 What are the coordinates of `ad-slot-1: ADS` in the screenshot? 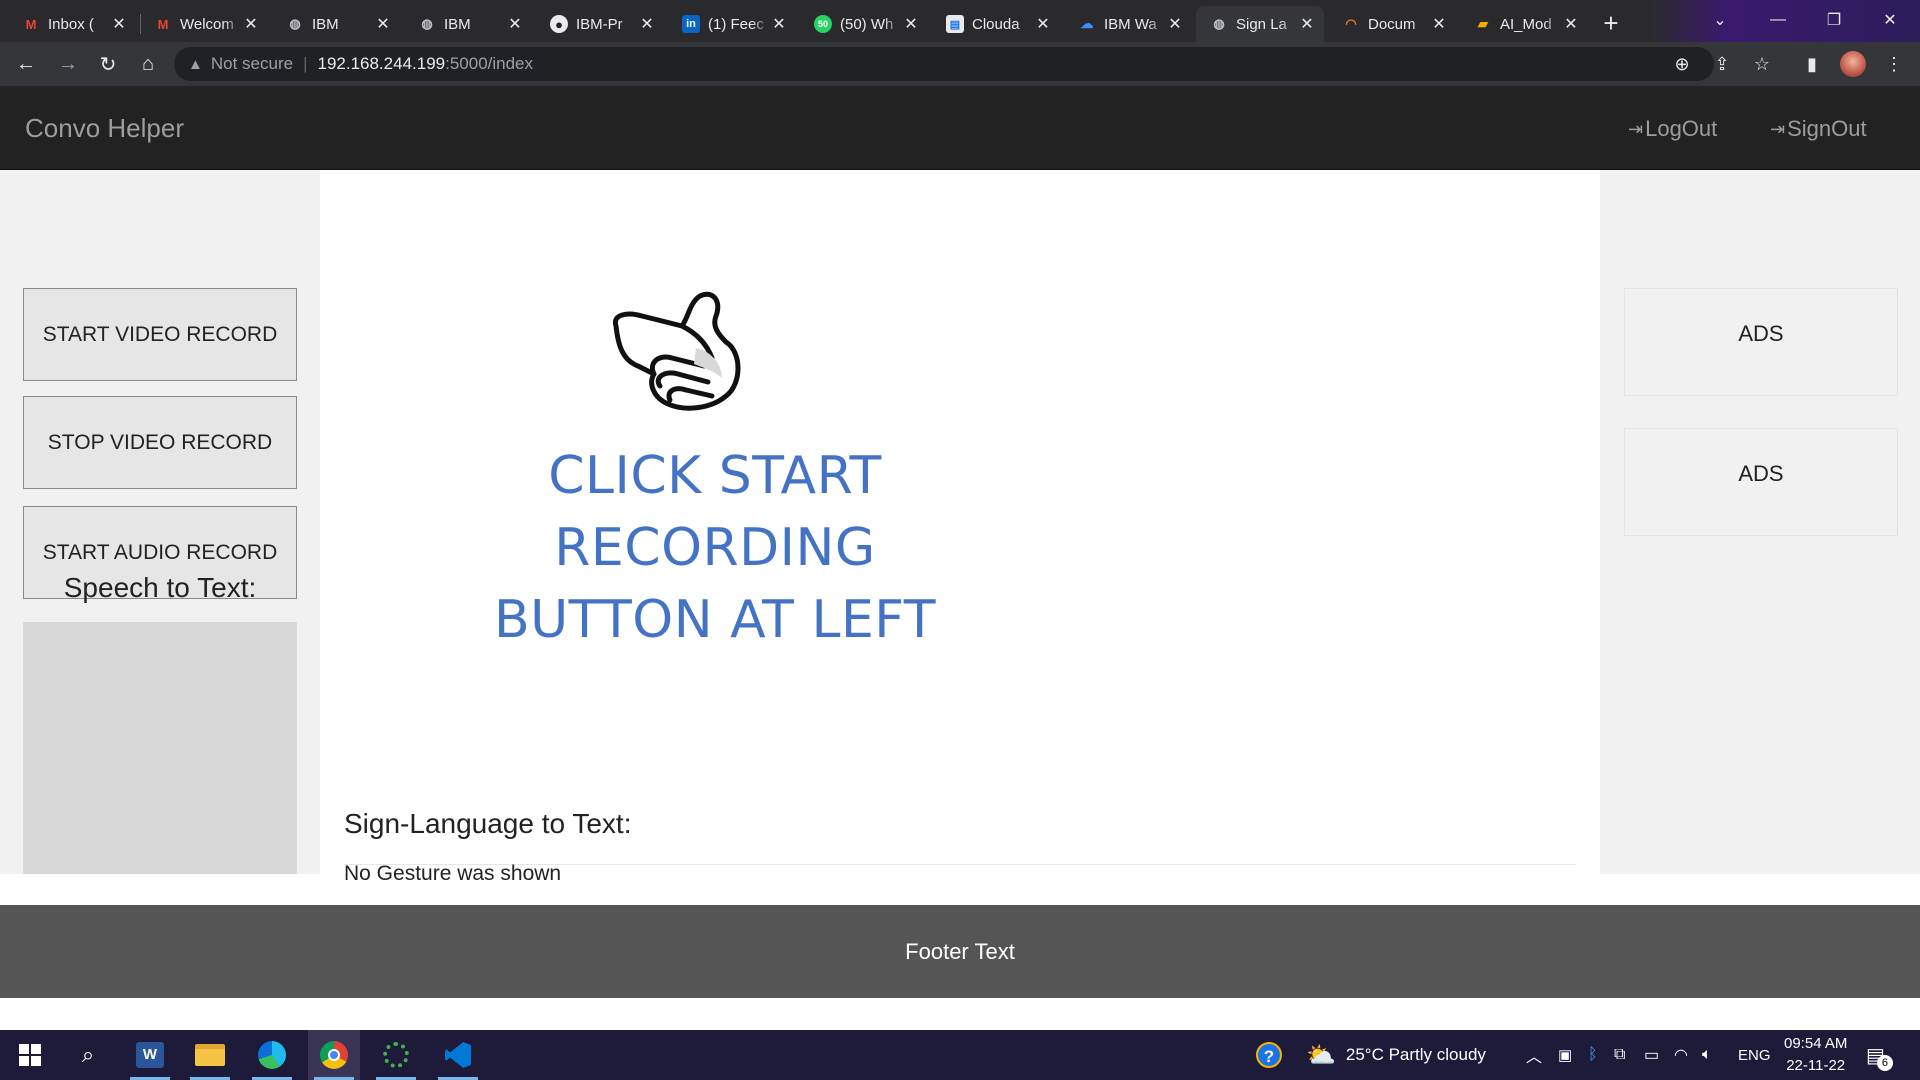 It's located at (1761, 342).